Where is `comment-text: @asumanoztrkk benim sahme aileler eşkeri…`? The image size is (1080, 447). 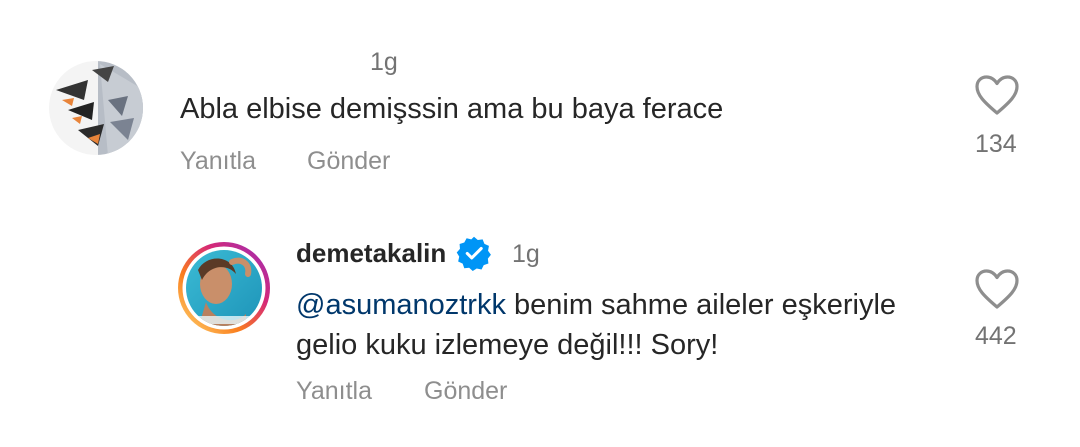 comment-text: @asumanoztrkk benim sahme aileler eşkeri… is located at coordinates (626, 325).